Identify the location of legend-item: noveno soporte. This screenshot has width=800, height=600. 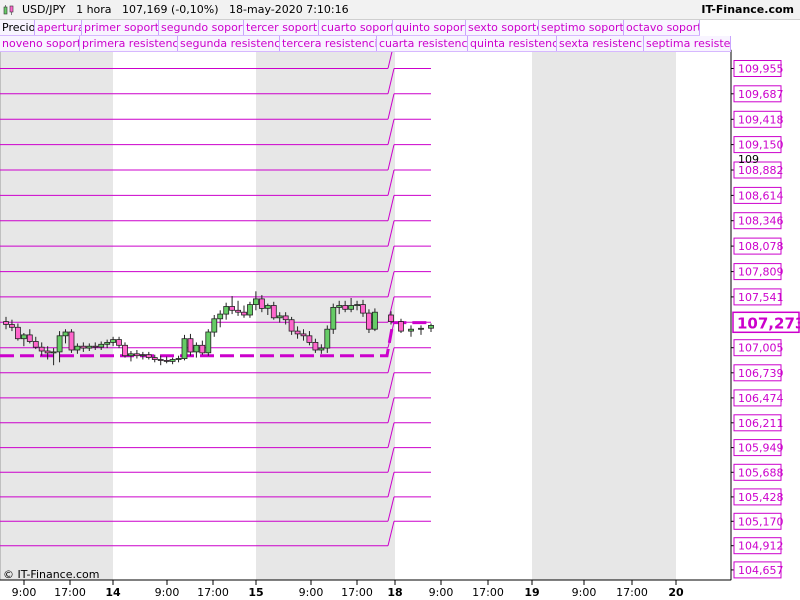
(40, 43).